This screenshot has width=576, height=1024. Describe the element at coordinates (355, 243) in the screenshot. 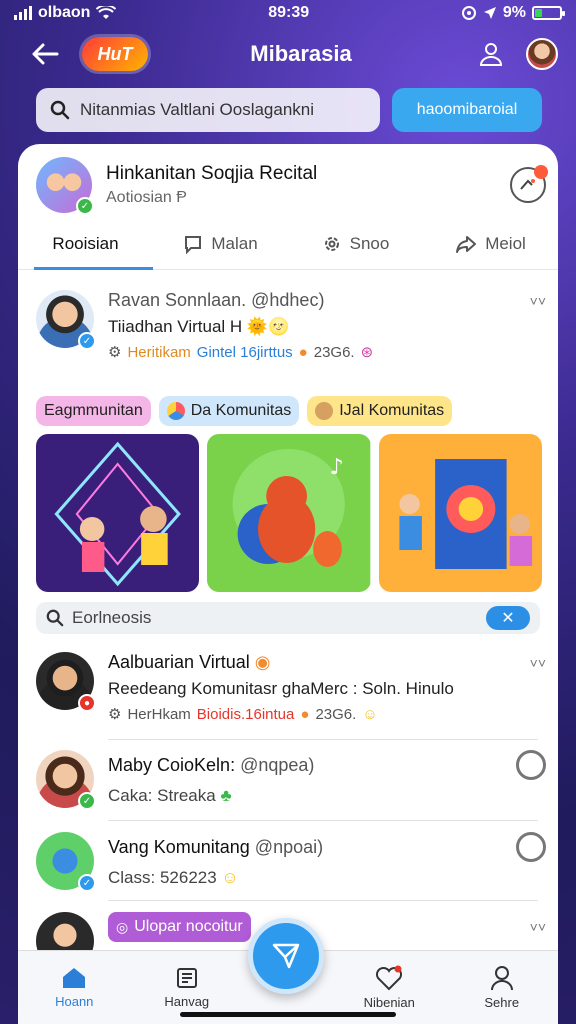

I see `tab-snoo: Snoo` at that location.